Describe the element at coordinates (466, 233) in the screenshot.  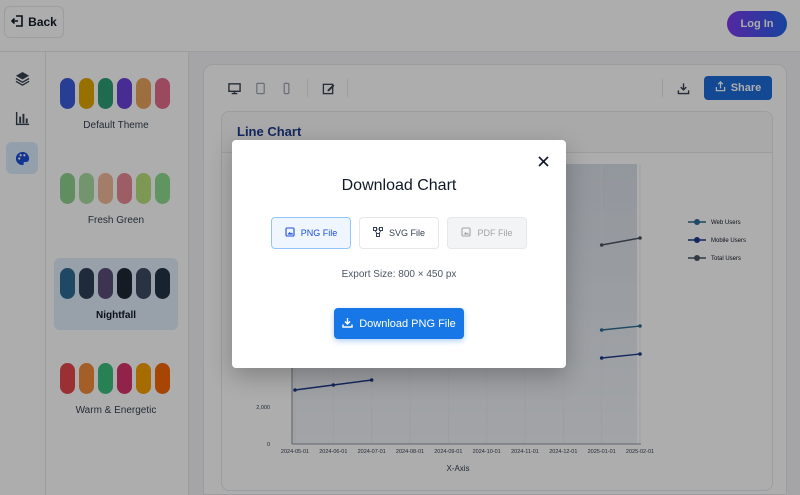
I see `pdf-icon` at that location.